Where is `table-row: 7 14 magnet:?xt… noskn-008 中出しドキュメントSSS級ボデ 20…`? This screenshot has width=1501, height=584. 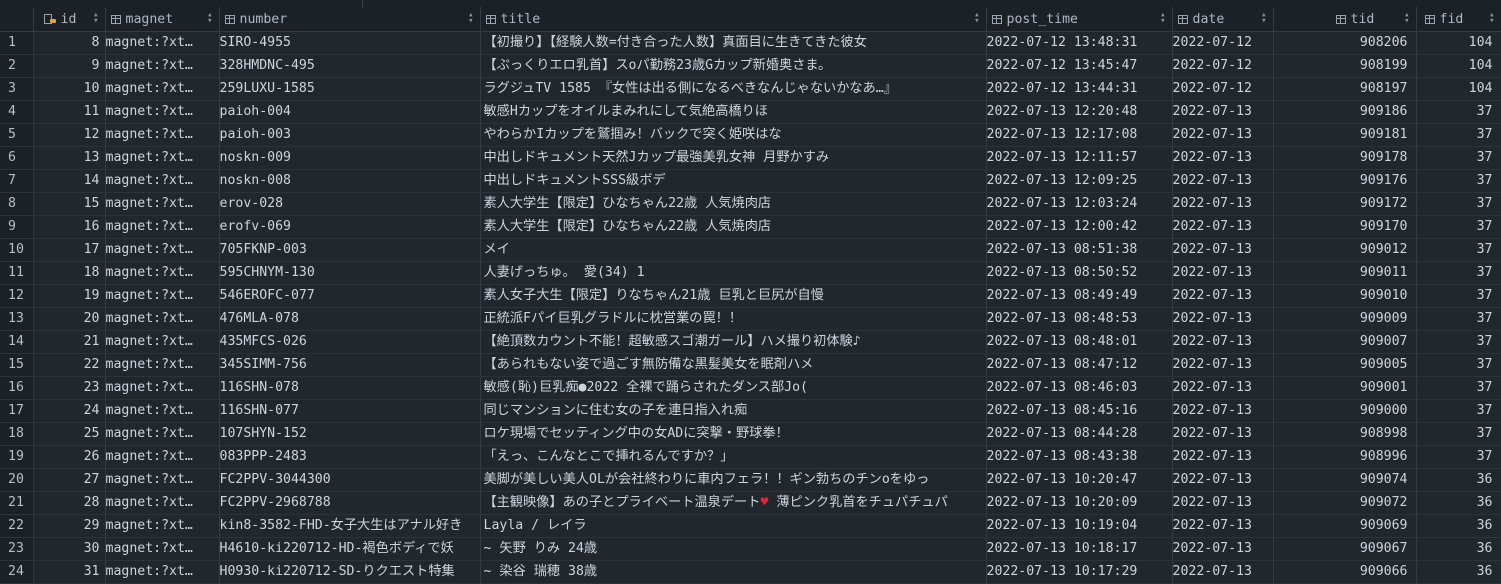
table-row: 7 14 magnet:?xt… noskn-008 中出しドキュメントSSS級ボデ 20… is located at coordinates (750, 181).